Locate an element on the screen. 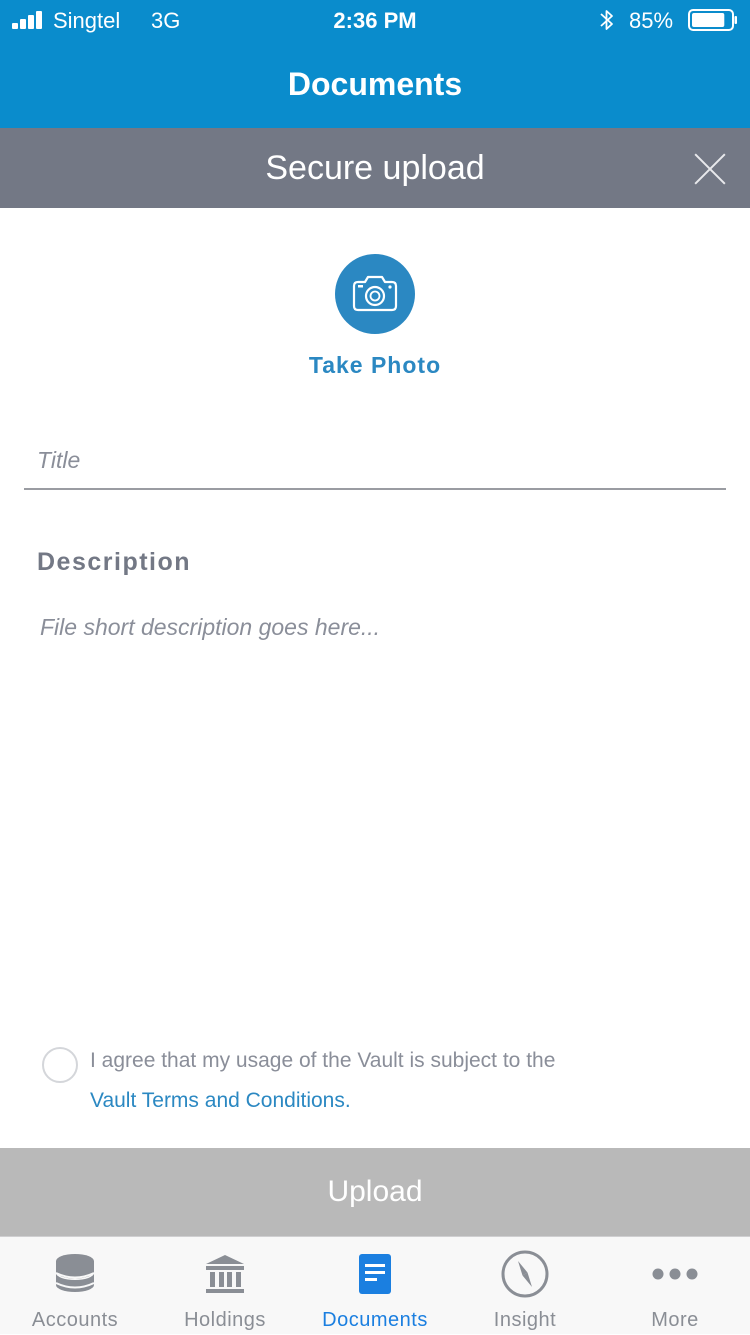  tab-more: More is located at coordinates (675, 1286).